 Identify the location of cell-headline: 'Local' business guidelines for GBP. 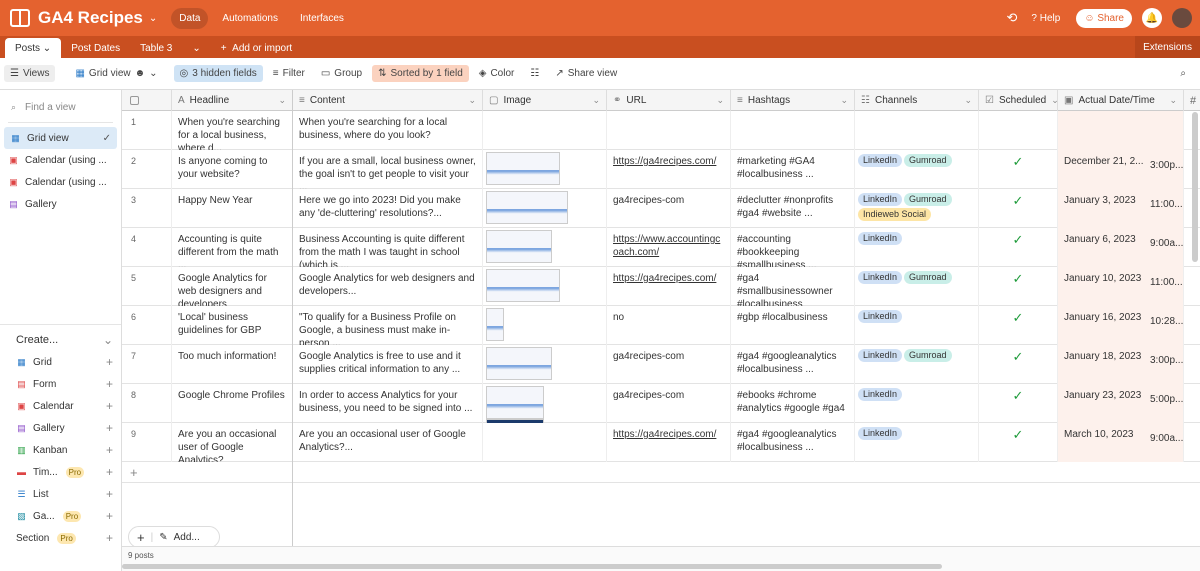
(232, 325).